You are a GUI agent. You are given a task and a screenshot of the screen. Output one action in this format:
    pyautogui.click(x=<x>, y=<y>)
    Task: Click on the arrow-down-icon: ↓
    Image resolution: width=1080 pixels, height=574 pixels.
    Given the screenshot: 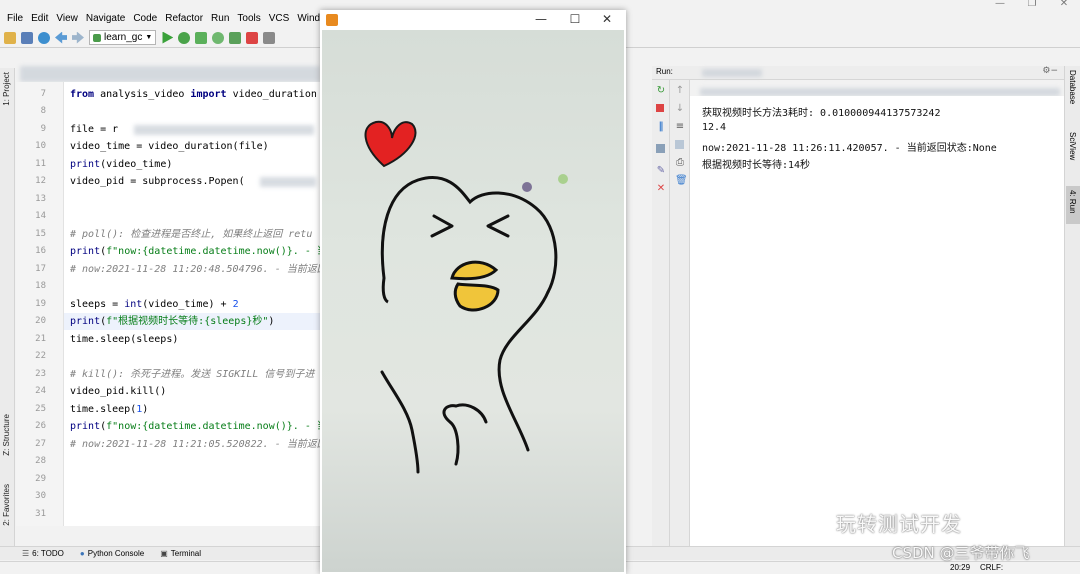 What is the action you would take?
    pyautogui.click(x=680, y=109)
    